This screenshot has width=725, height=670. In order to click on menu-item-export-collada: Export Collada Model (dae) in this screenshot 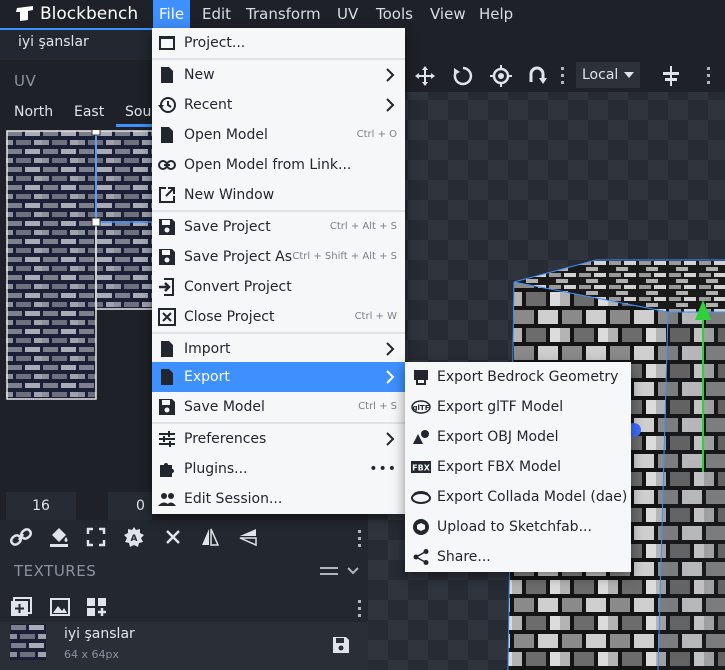, I will do `click(518, 497)`.